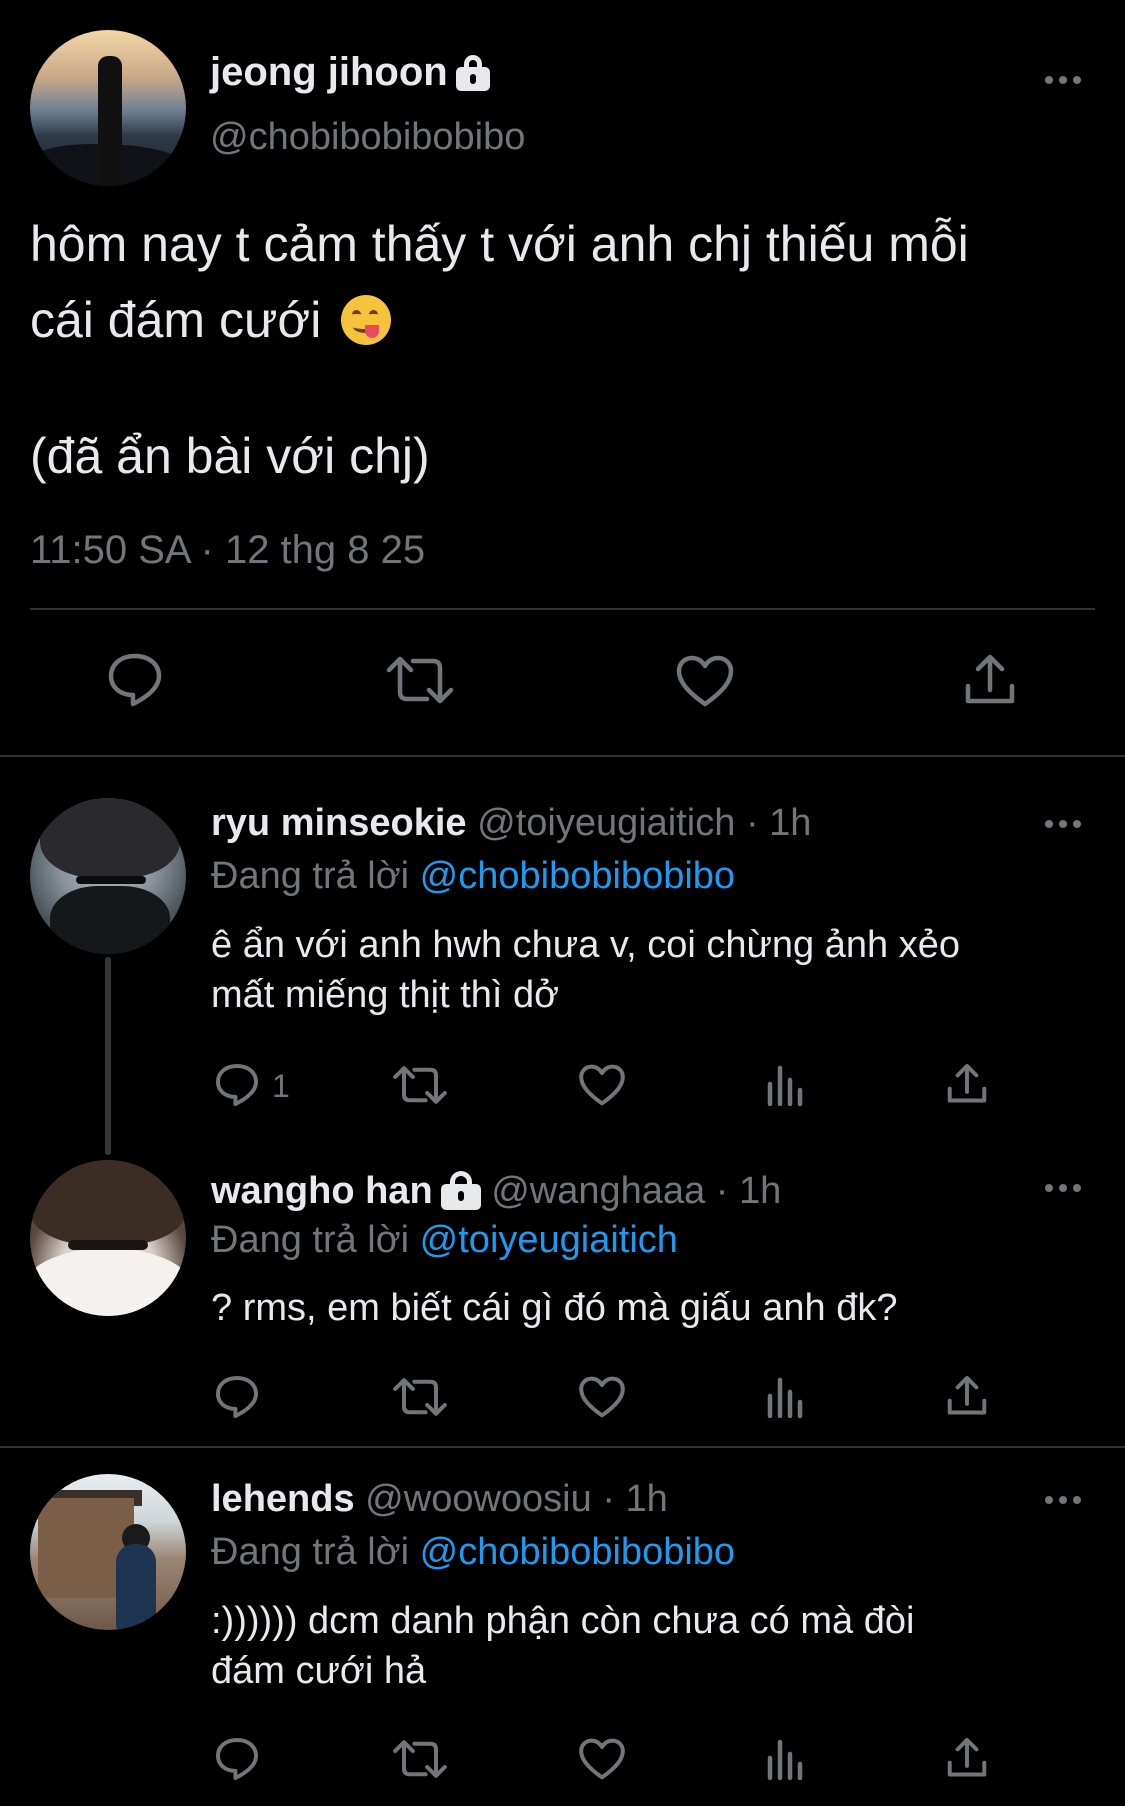 The height and width of the screenshot is (1806, 1125). What do you see at coordinates (366, 320) in the screenshot?
I see `savoring-food-emoji-icon` at bounding box center [366, 320].